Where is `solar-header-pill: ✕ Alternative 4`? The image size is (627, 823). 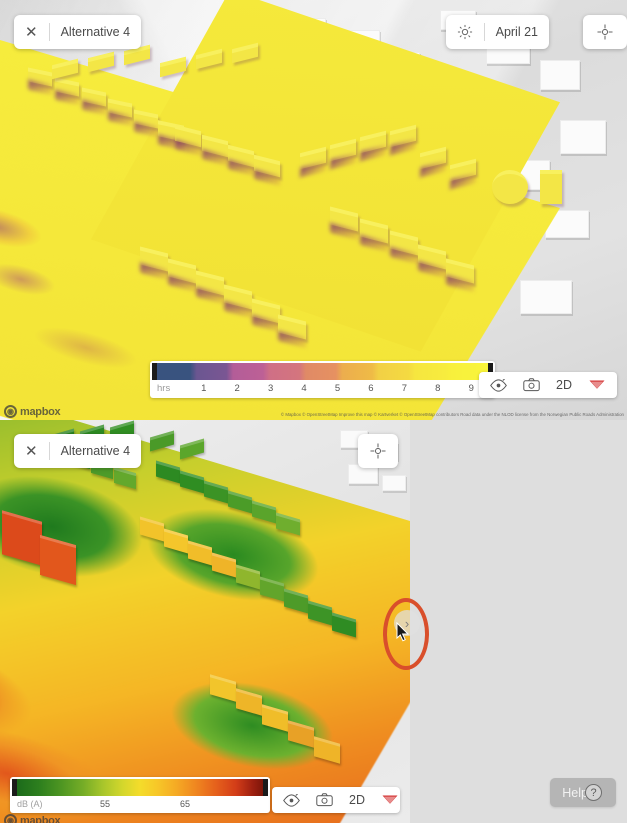
solar-header-pill: ✕ Alternative 4 is located at coordinates (78, 32).